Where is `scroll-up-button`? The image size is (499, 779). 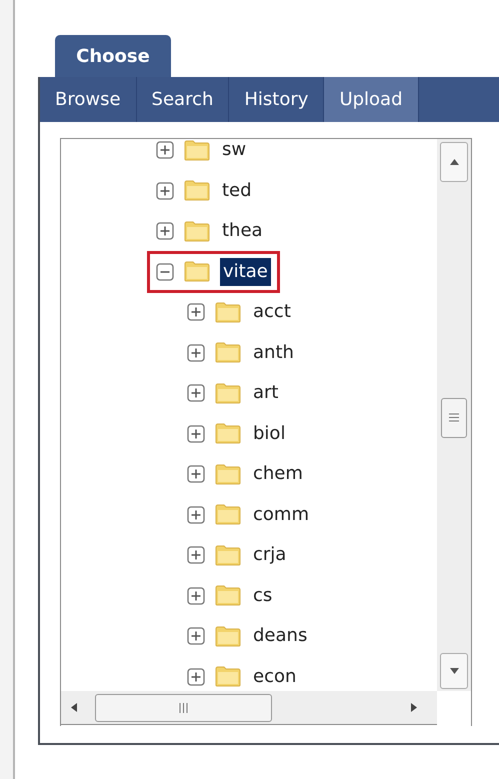
scroll-up-button is located at coordinates (454, 162).